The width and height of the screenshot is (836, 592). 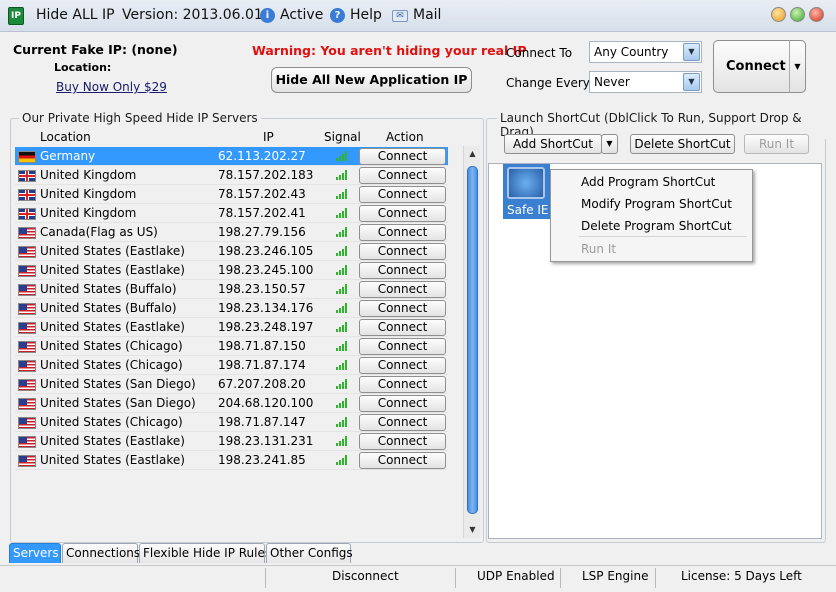 What do you see at coordinates (111, 87) in the screenshot?
I see `buy-now-link: Buy Now Only $29` at bounding box center [111, 87].